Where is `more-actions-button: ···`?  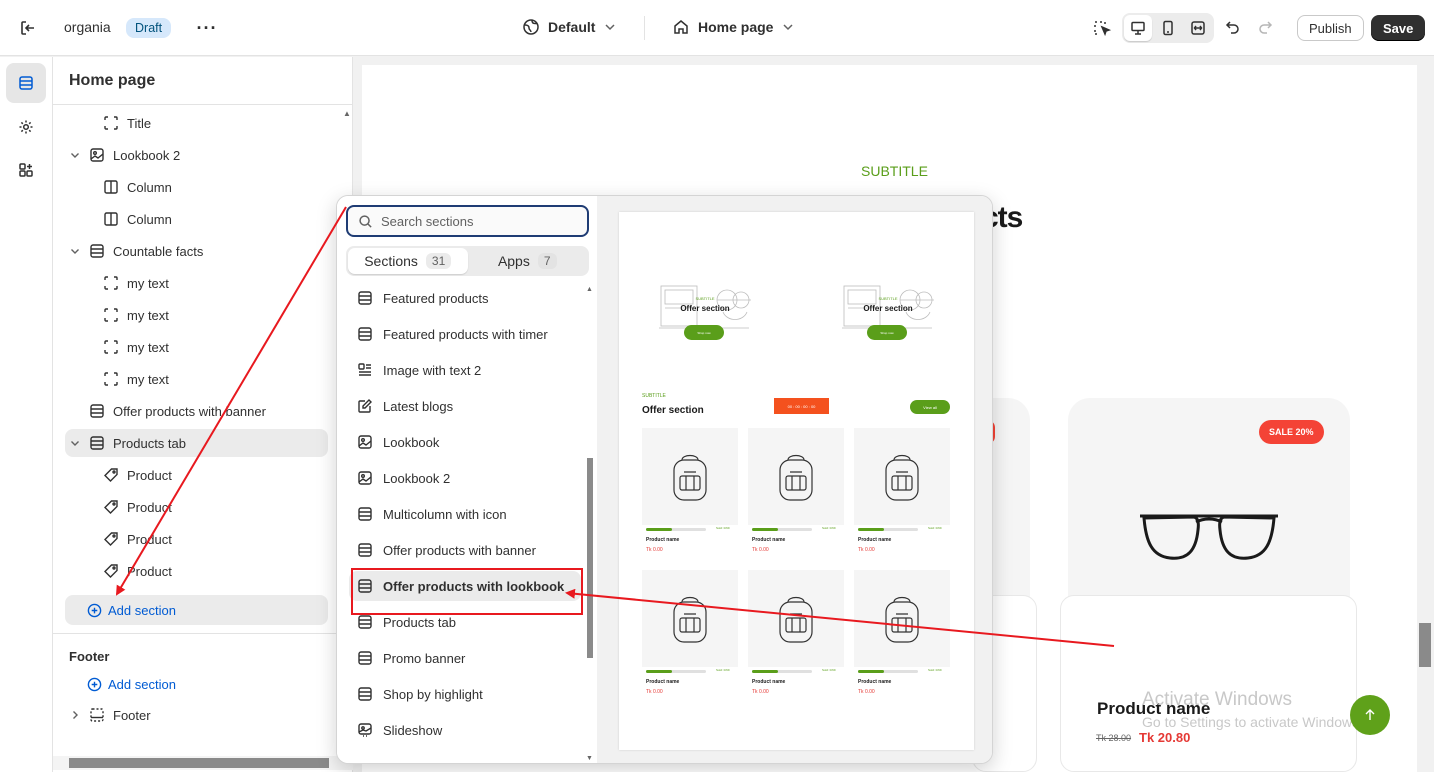 more-actions-button: ··· is located at coordinates (207, 28).